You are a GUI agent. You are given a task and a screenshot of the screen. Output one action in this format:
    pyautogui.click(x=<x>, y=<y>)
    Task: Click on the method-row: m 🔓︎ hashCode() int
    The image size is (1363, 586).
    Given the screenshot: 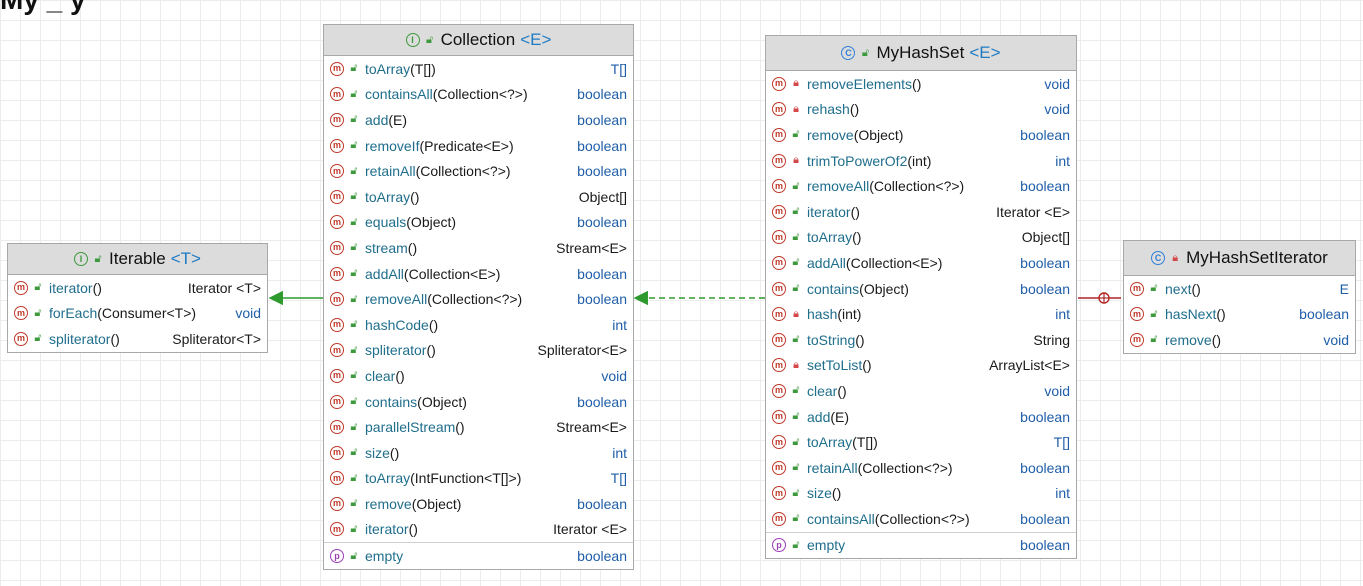 What is the action you would take?
    pyautogui.click(x=478, y=325)
    